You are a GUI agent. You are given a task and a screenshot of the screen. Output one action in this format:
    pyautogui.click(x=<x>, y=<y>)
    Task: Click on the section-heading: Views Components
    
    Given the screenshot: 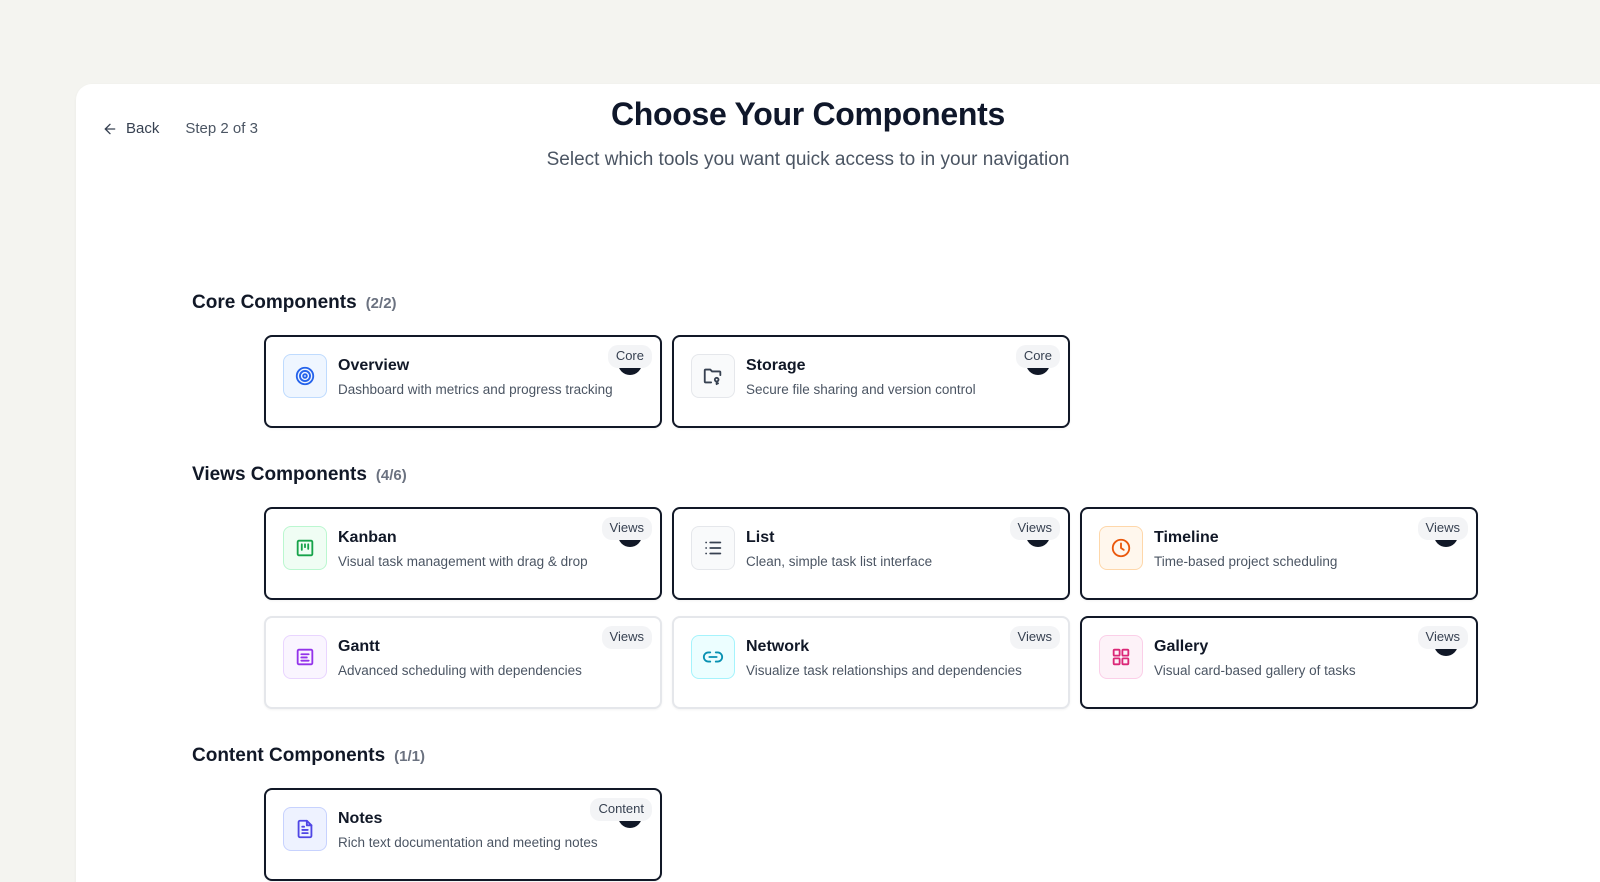 What is the action you would take?
    pyautogui.click(x=279, y=474)
    